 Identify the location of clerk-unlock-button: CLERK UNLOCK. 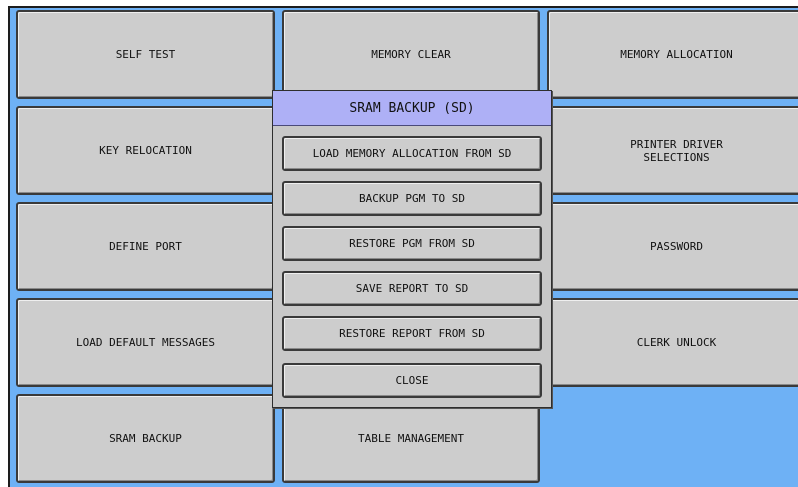
(672, 342).